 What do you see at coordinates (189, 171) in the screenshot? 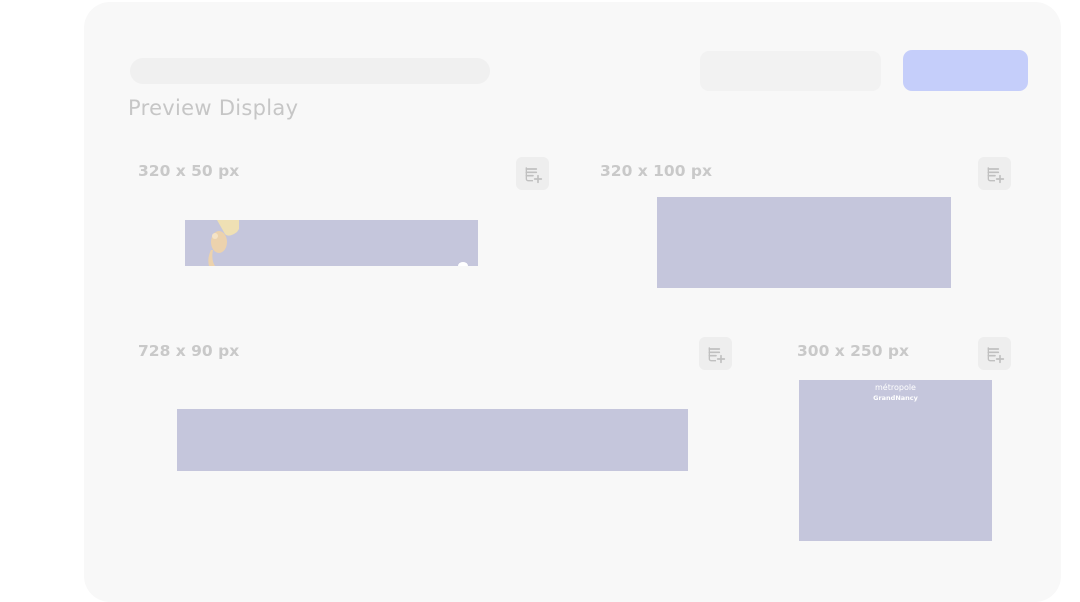
I see `preview-size-label-320x50: 320 x 50 px` at bounding box center [189, 171].